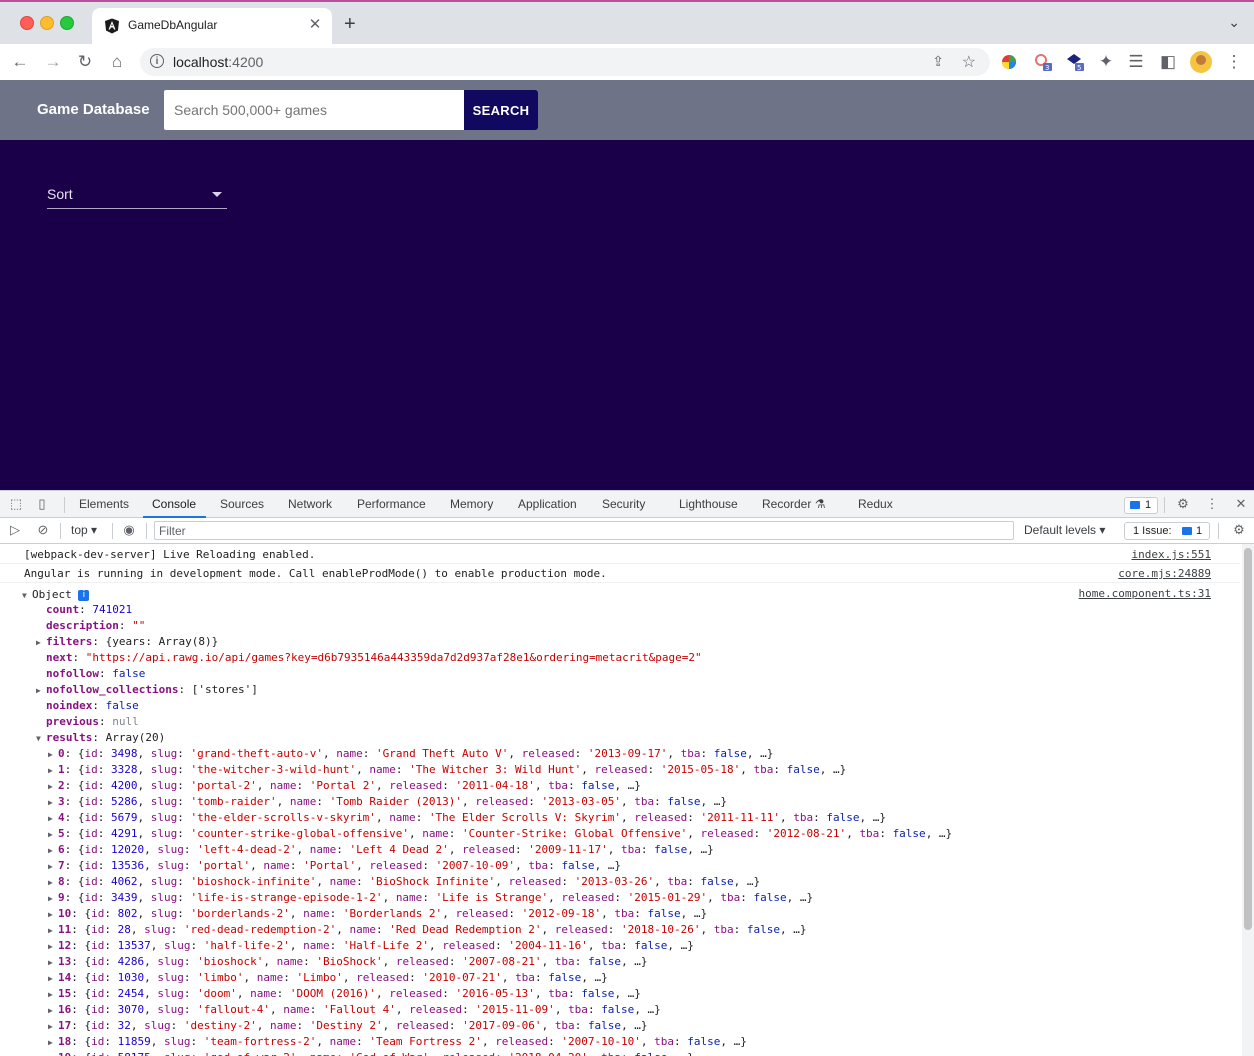 This screenshot has width=1254, height=1056. What do you see at coordinates (15, 530) in the screenshot?
I see `sidebar-toggle-icon: ▷` at bounding box center [15, 530].